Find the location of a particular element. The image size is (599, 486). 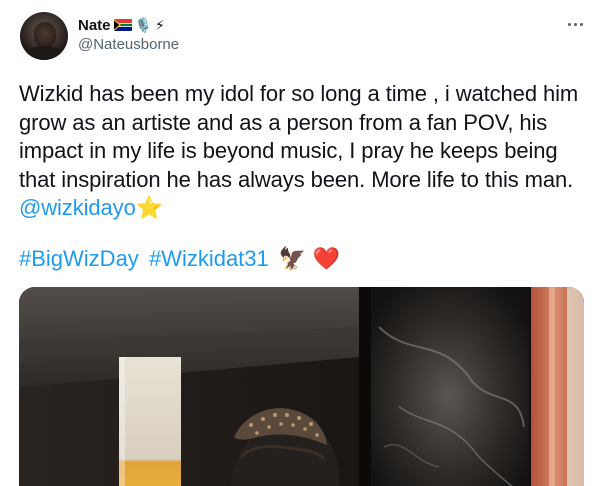

avatar-face is located at coordinates (45, 35).